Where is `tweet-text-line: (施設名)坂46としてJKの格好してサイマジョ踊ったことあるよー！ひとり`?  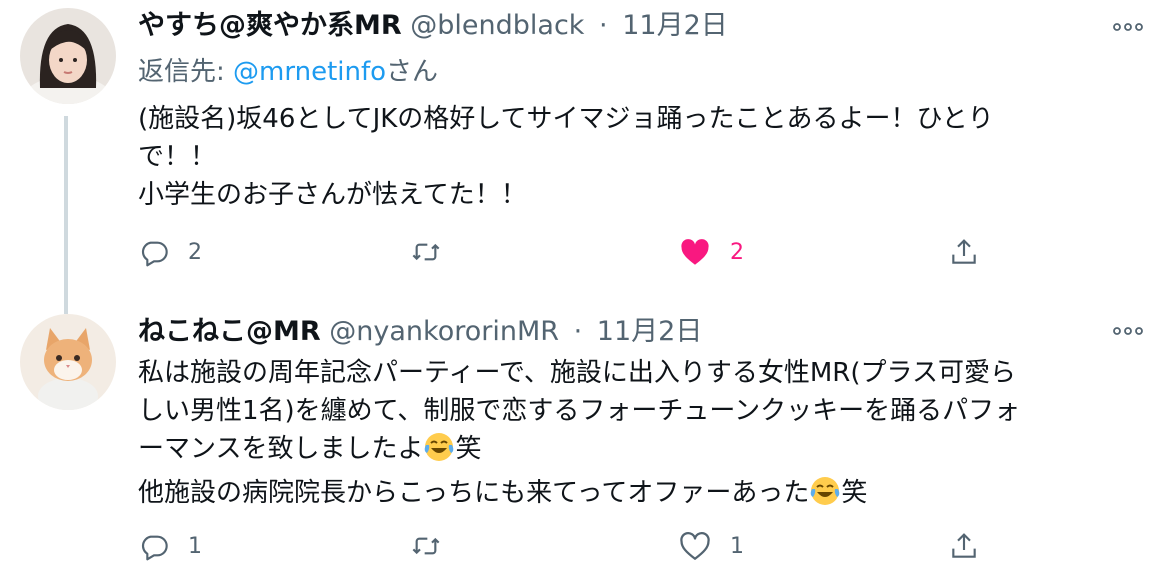
tweet-text-line: (施設名)坂46としてJKの格好してサイマジョ踊ったことあるよー！ひとり is located at coordinates (566, 119).